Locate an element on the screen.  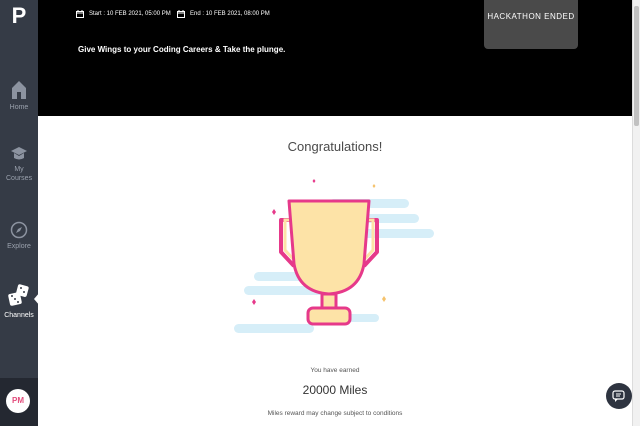
sidebar: P Home My Courses Explore Channels PM is located at coordinates (20, 213).